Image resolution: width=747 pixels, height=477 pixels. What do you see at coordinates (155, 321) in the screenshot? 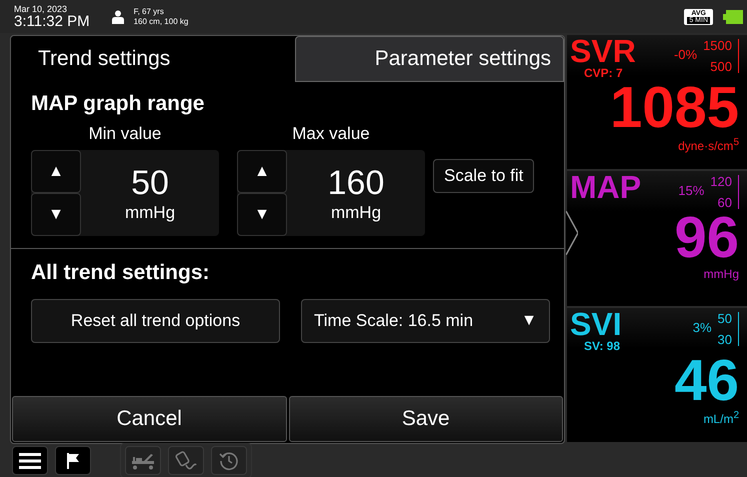
I see `reset-button: Reset all trend options` at bounding box center [155, 321].